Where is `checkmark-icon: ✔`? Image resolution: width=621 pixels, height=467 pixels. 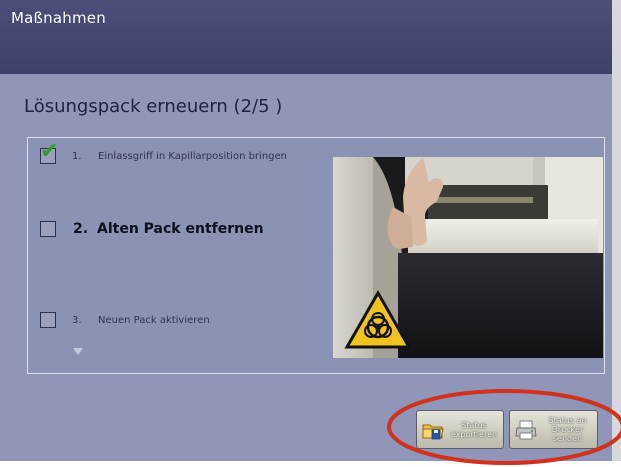
checkmark-icon: ✔ is located at coordinates (49, 151).